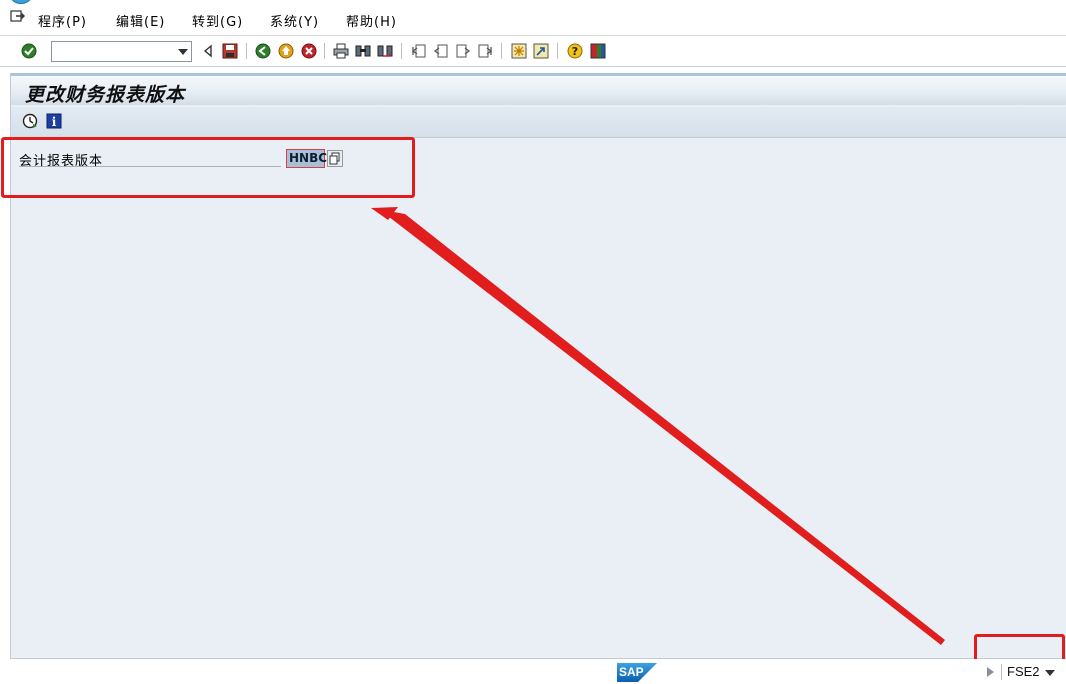 The height and width of the screenshot is (684, 1066). Describe the element at coordinates (1001, 672) in the screenshot. I see `status-separator` at that location.